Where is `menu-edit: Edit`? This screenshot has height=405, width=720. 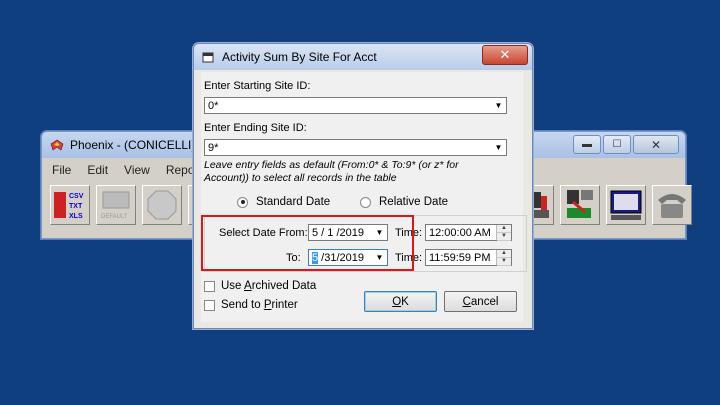 menu-edit: Edit is located at coordinates (97, 170).